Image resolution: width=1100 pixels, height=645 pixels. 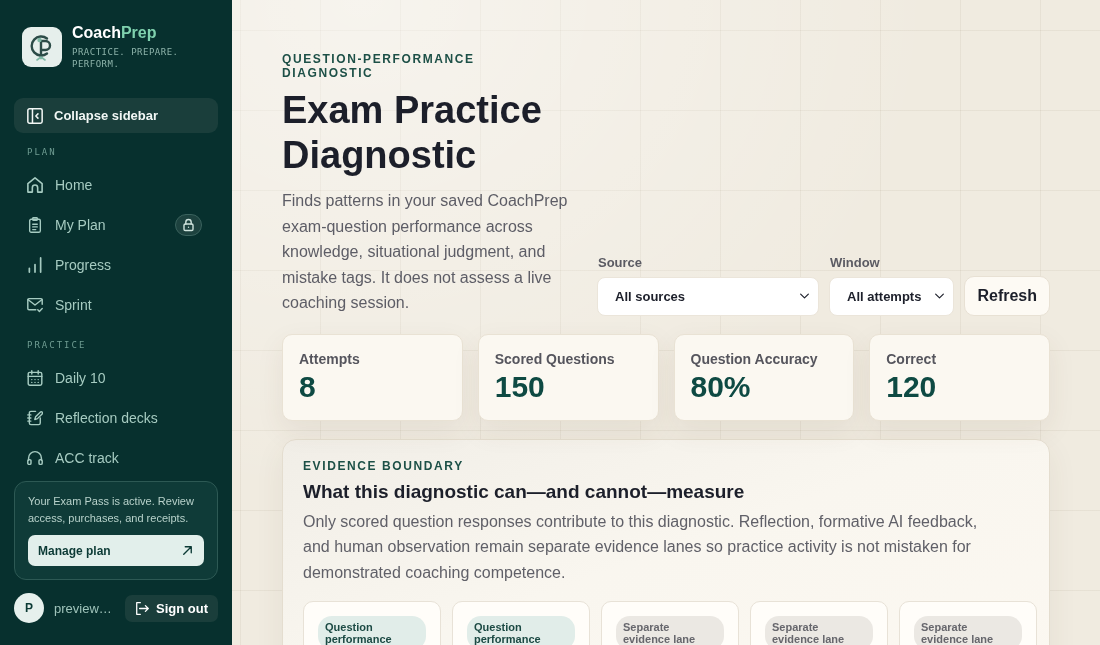 I want to click on nav-item: Reflection decks, so click(x=116, y=418).